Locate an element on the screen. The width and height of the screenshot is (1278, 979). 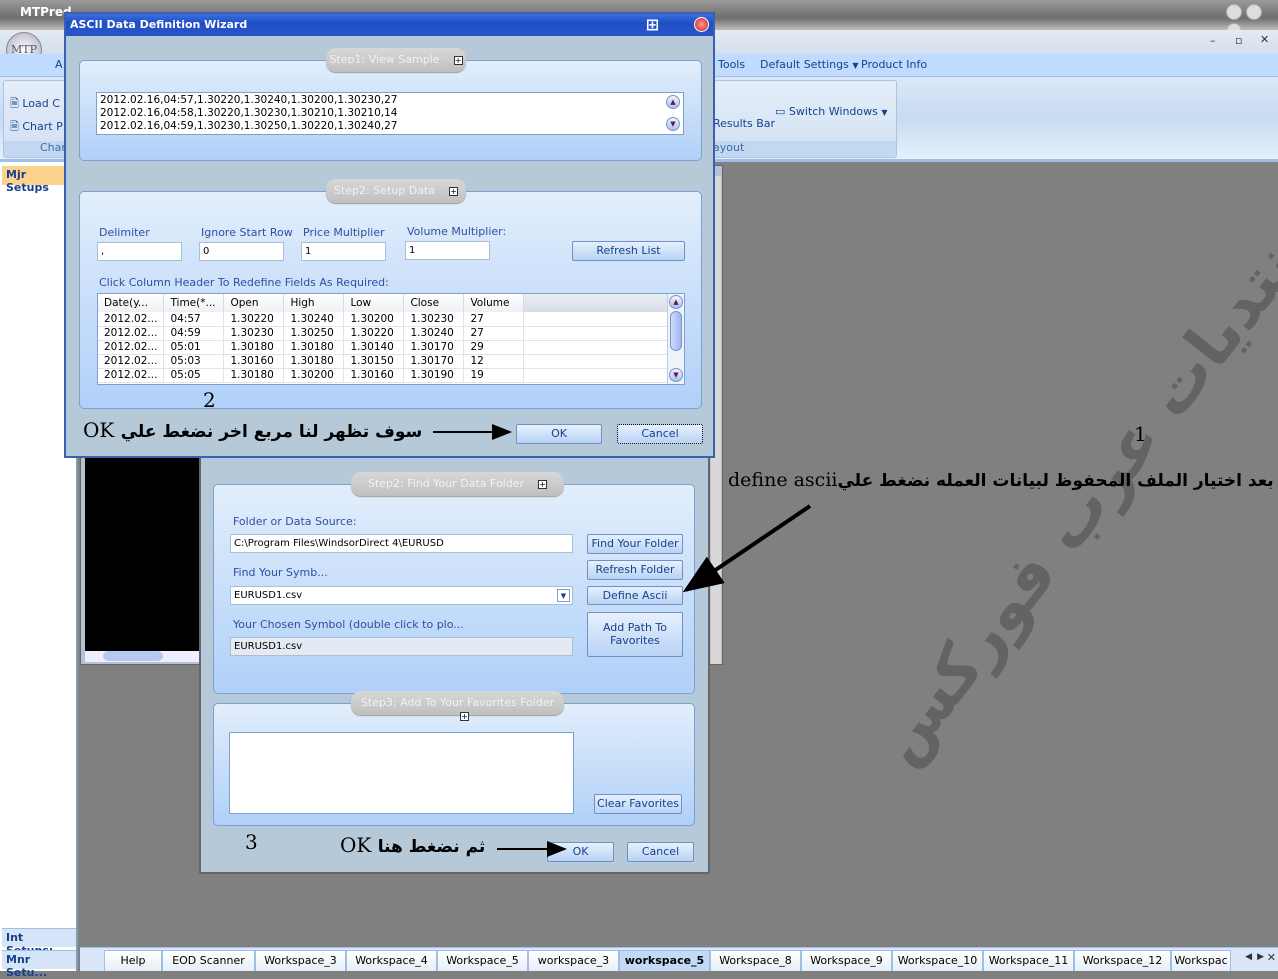
annotation-arrows is located at coordinates (622, 640).